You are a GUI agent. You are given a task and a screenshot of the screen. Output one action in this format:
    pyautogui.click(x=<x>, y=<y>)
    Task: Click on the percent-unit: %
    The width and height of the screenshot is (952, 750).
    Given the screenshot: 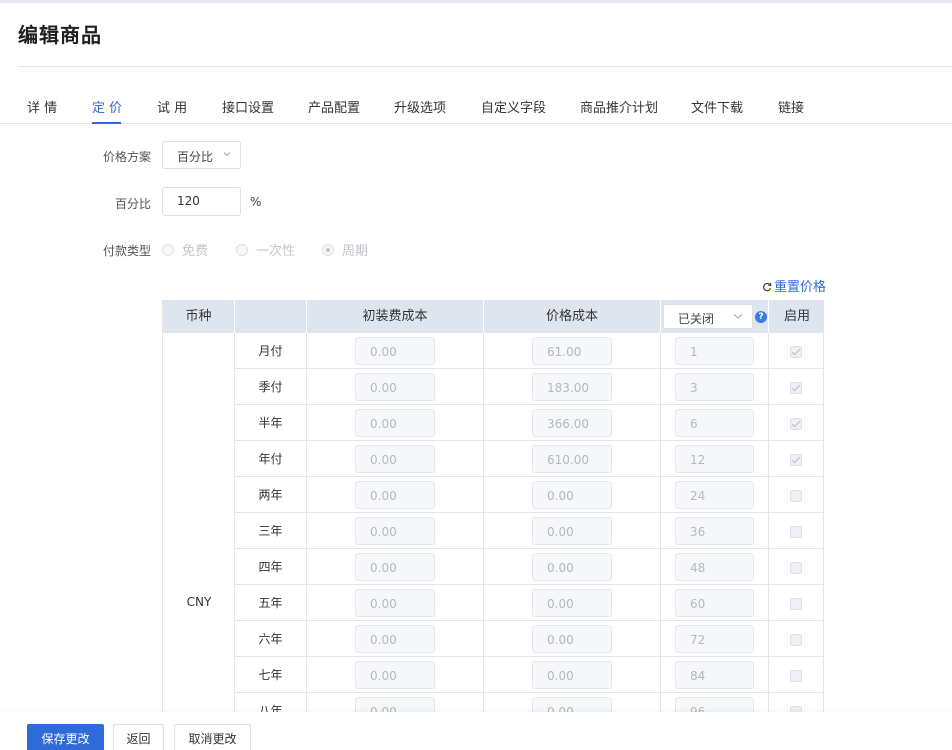 What is the action you would take?
    pyautogui.click(x=256, y=202)
    